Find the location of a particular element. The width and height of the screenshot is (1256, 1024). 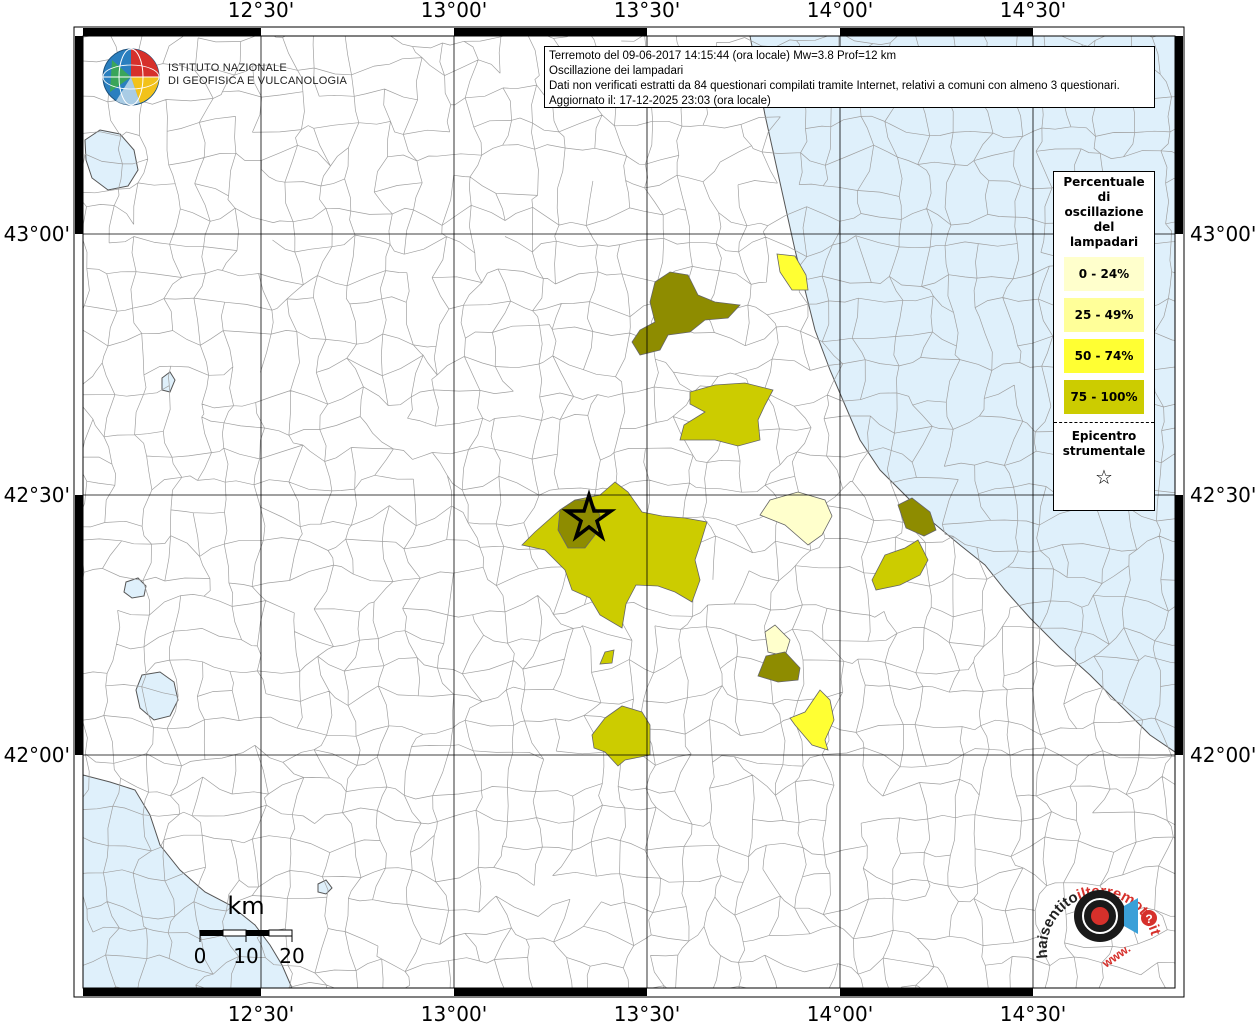

legend-title-line: lampadari is located at coordinates (1104, 242).